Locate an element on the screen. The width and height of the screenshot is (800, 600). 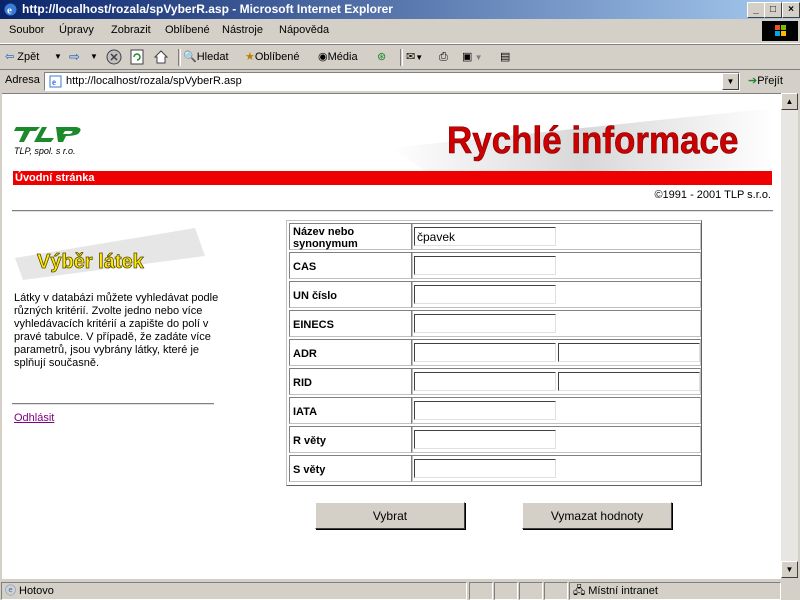
form-row: R věty is located at coordinates (495, 439).